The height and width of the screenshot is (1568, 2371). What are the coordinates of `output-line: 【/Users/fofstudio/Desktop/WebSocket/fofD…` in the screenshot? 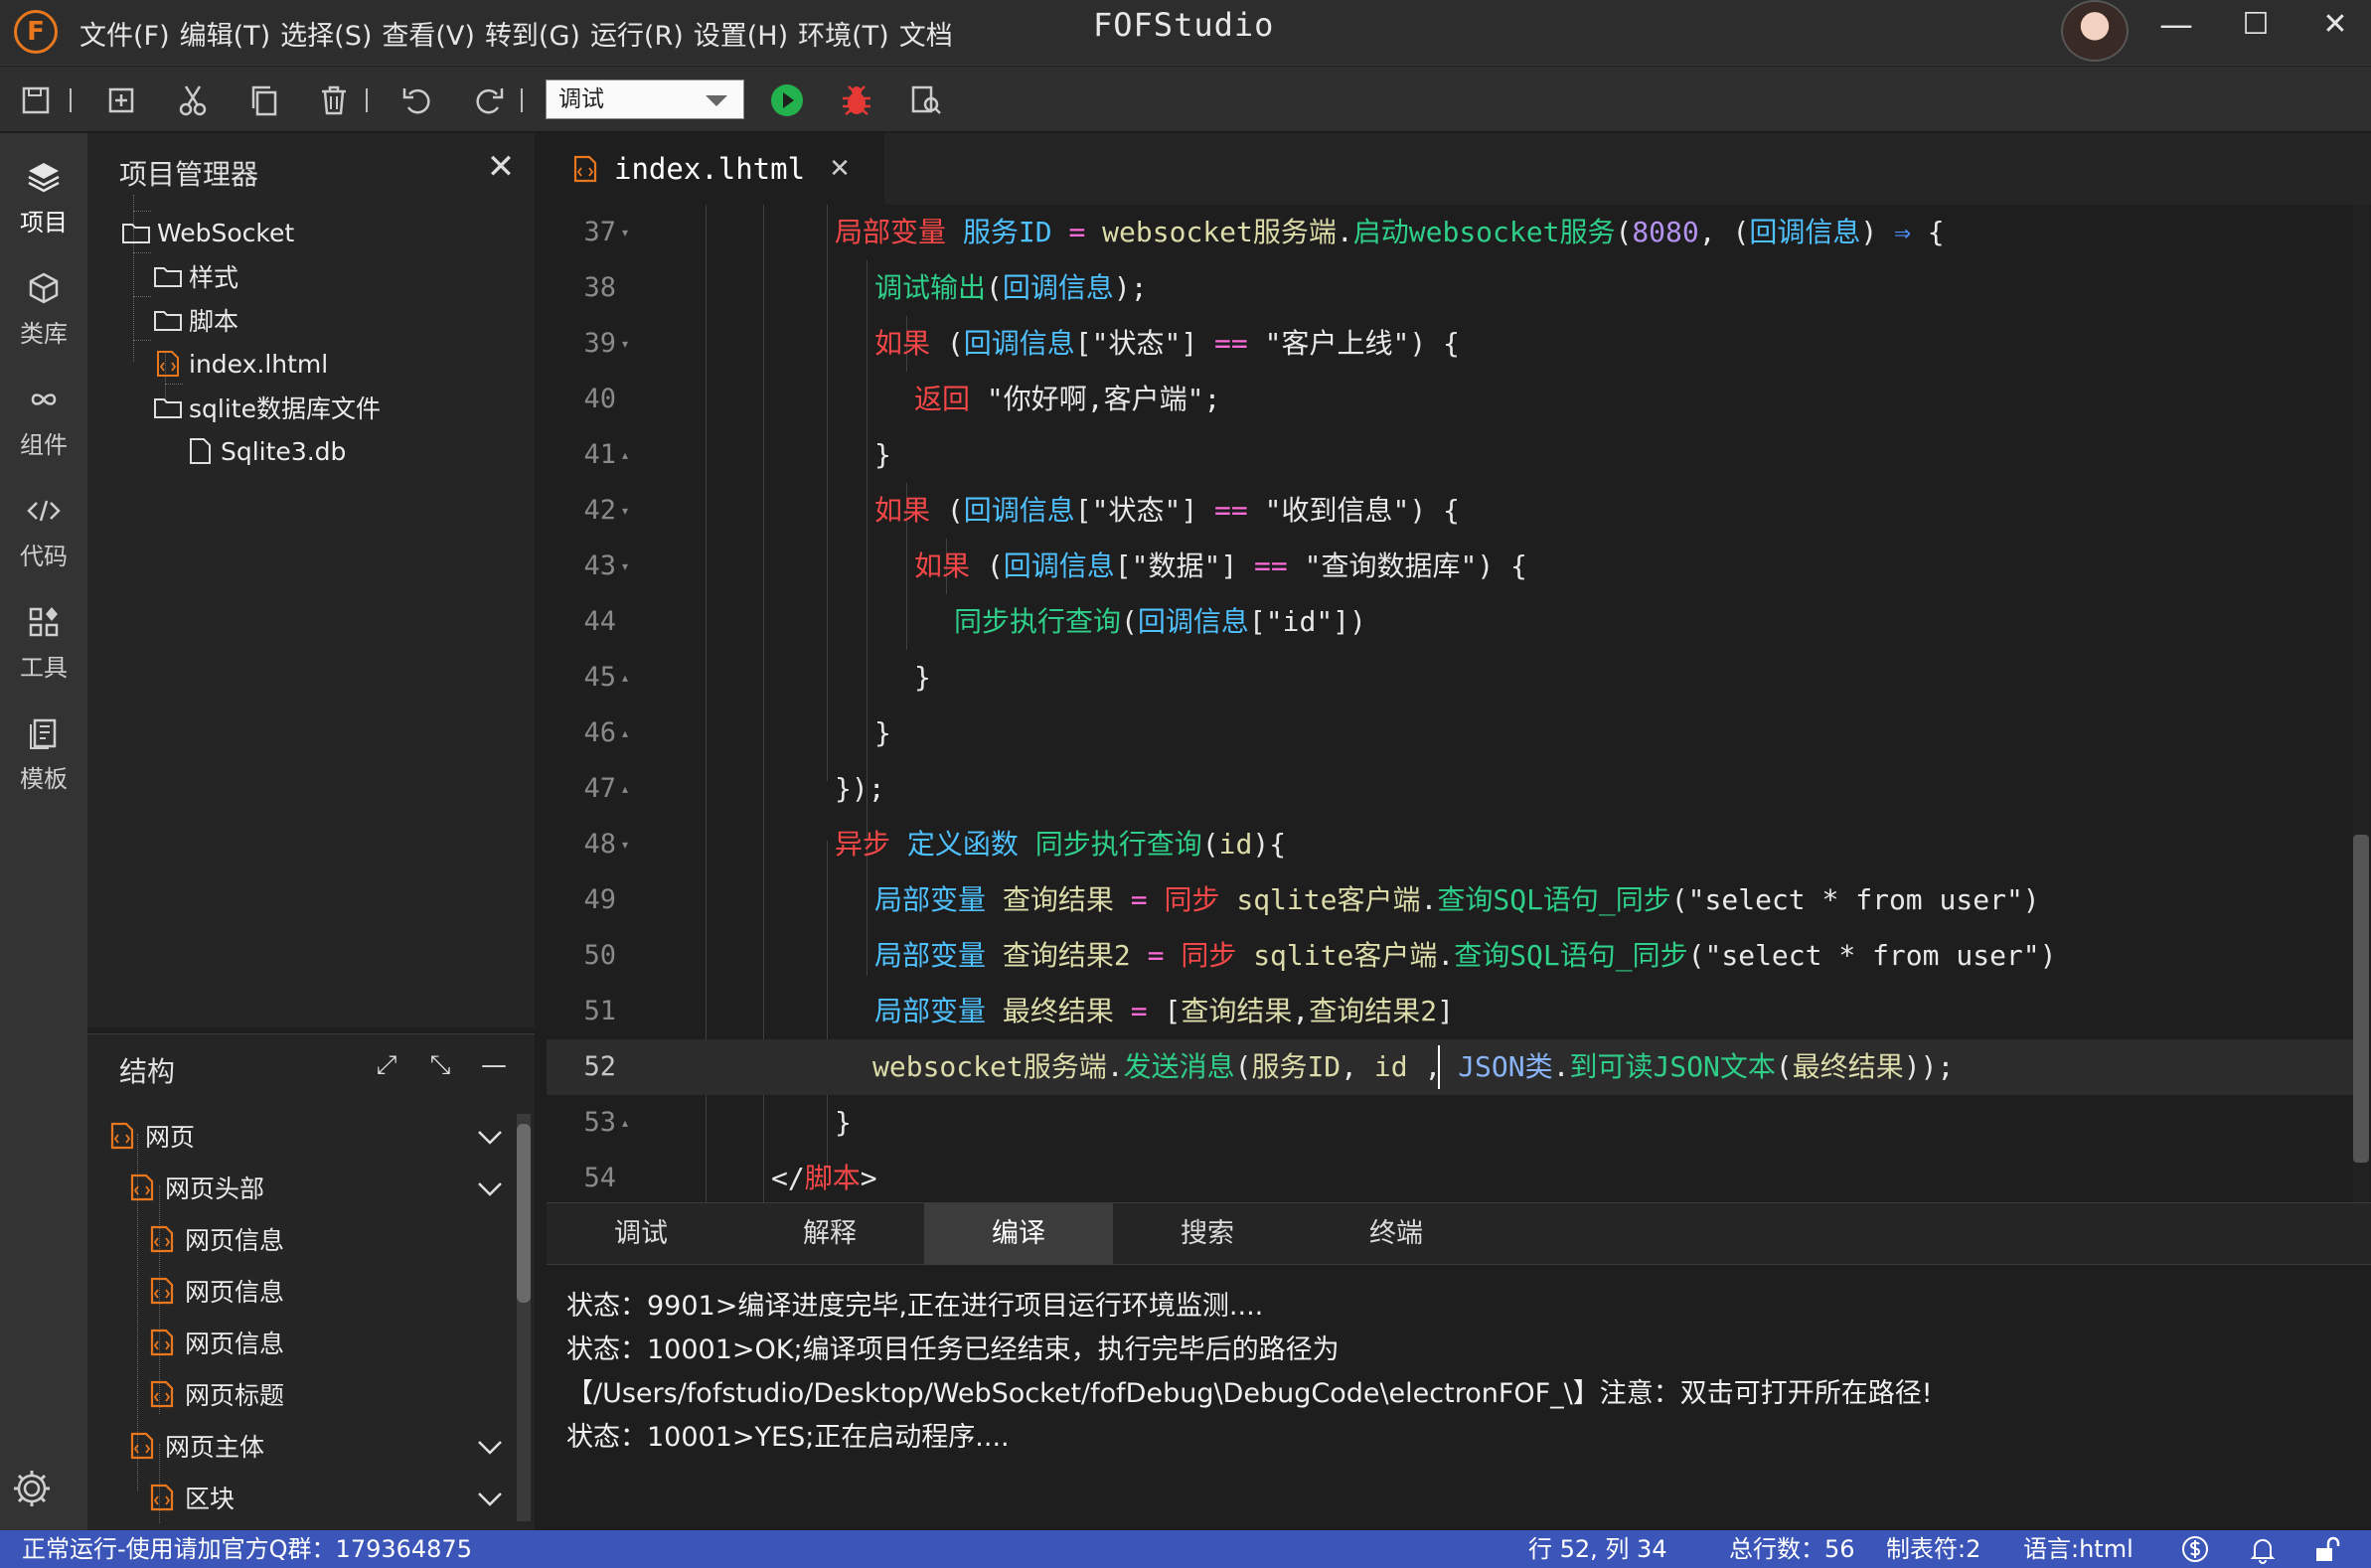 It's located at (1249, 1394).